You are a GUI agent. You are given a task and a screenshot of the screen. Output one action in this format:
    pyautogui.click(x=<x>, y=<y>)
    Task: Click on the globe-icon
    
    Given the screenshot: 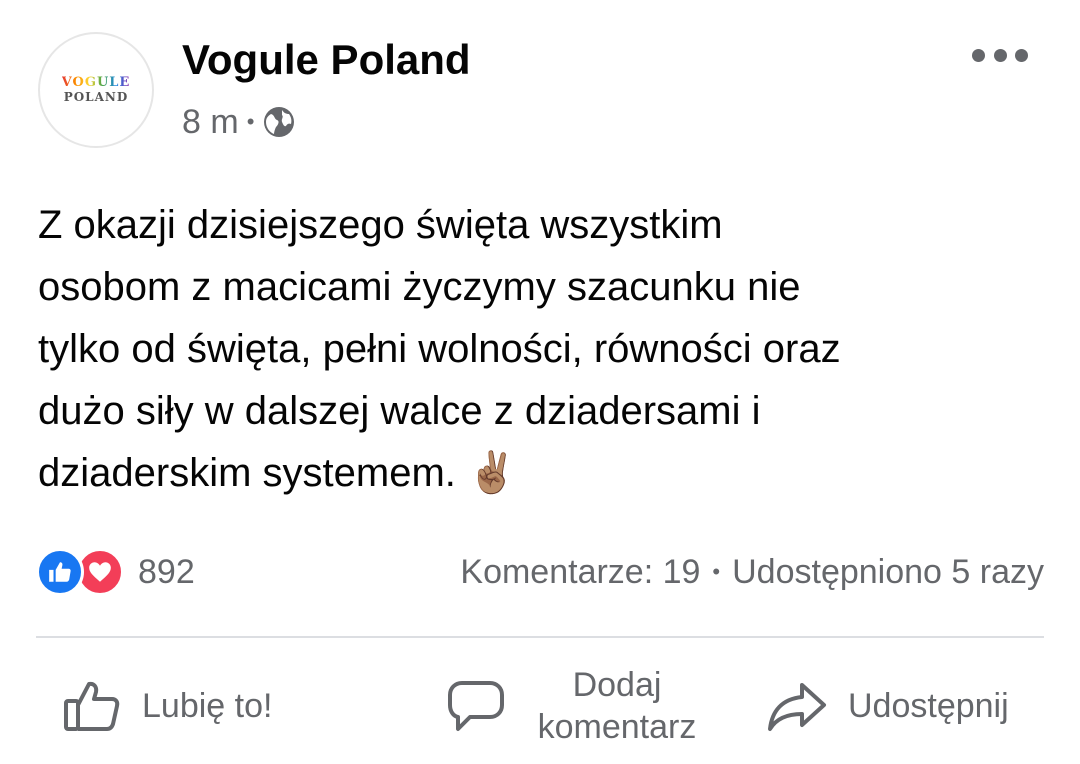 What is the action you would take?
    pyautogui.click(x=279, y=122)
    